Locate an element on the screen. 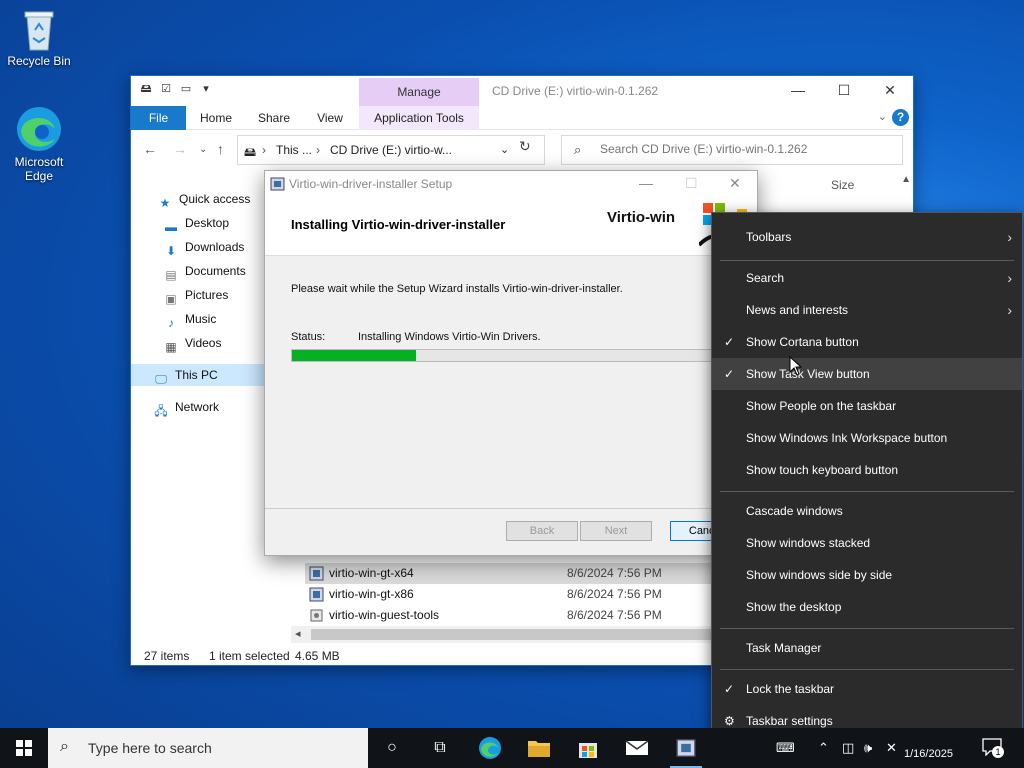  nav-item-network: 🖧 Network is located at coordinates (186, 407).